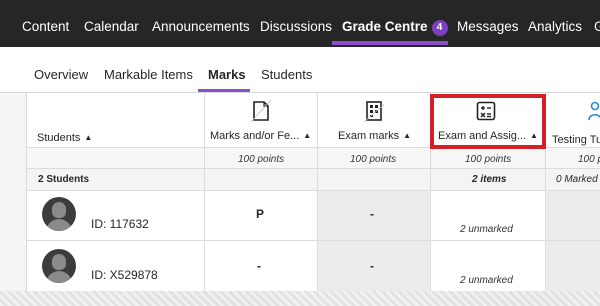 The width and height of the screenshot is (600, 306). I want to click on students-column-header: Students ▲︎, so click(64, 138).